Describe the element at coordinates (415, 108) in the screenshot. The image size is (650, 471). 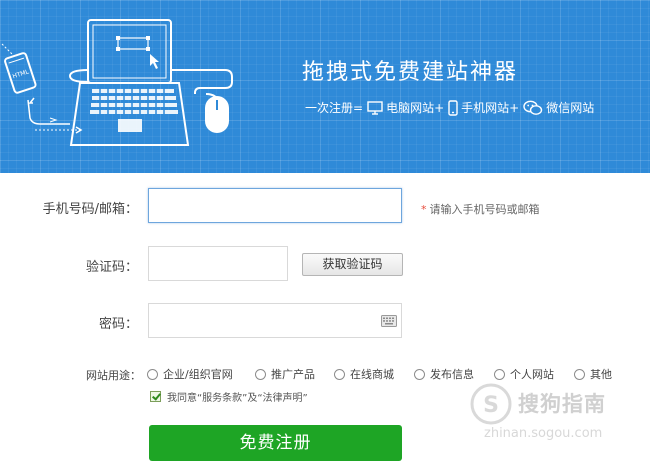
I see `banner-item-pc: 电脑网站+` at that location.